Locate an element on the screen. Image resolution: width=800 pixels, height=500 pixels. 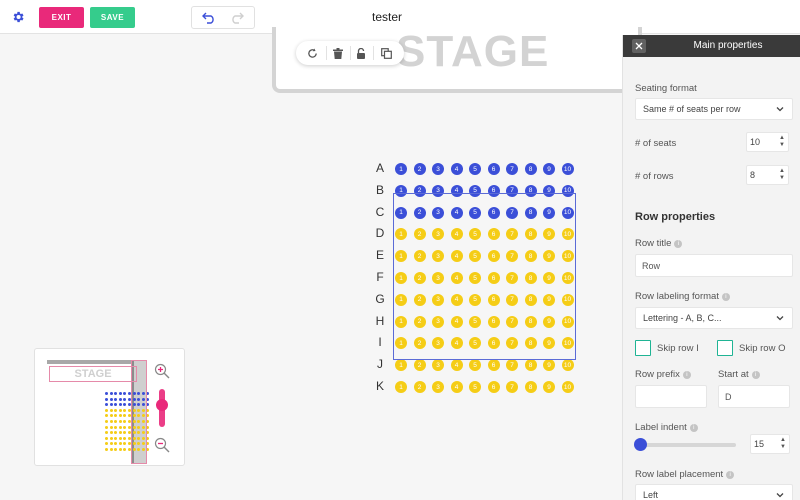
seat-k7: 7 is located at coordinates (512, 387).